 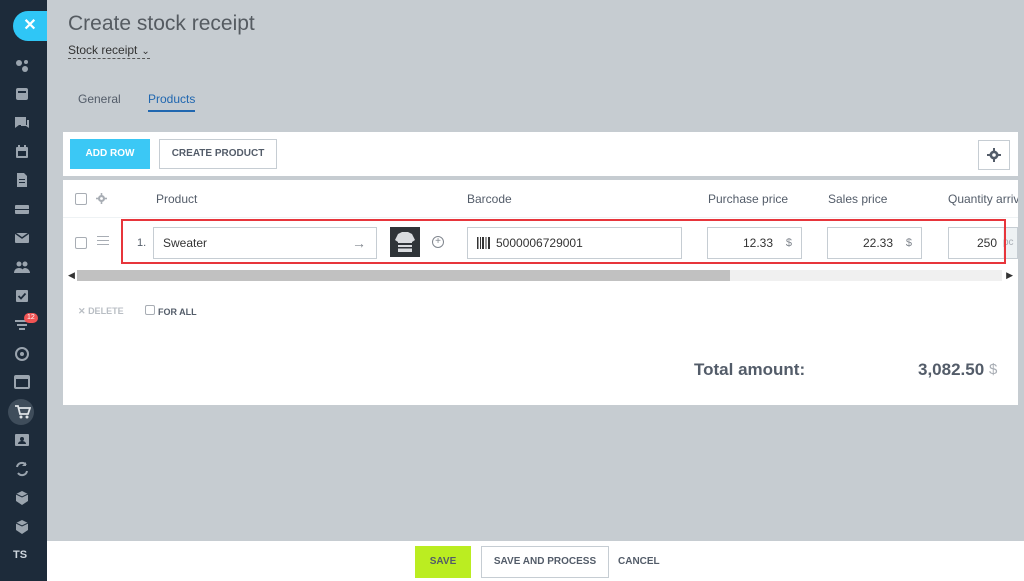 What do you see at coordinates (22, 354) in the screenshot?
I see `target-icon` at bounding box center [22, 354].